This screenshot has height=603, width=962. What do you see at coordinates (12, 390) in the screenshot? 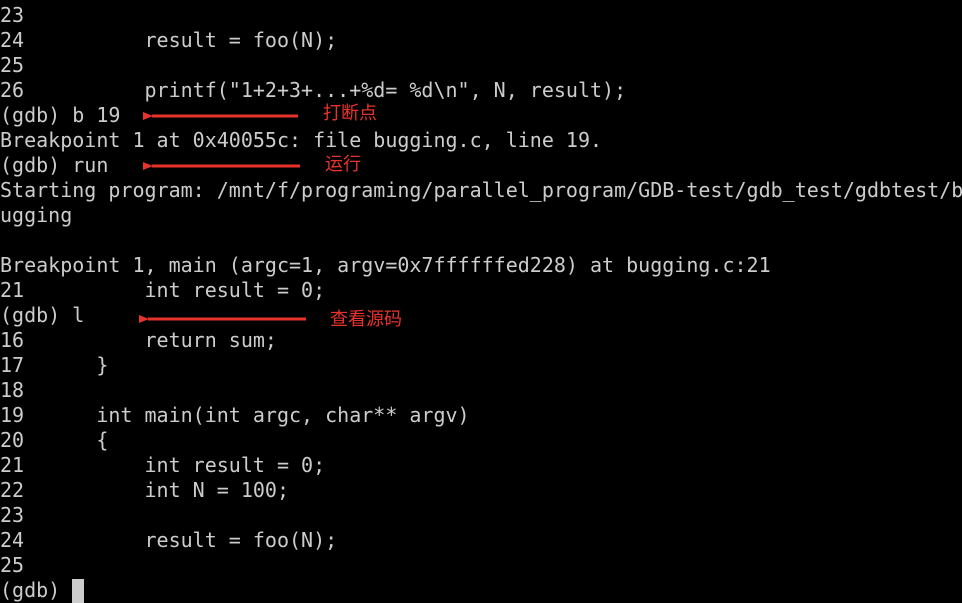
I see `terminal-line: 18` at bounding box center [12, 390].